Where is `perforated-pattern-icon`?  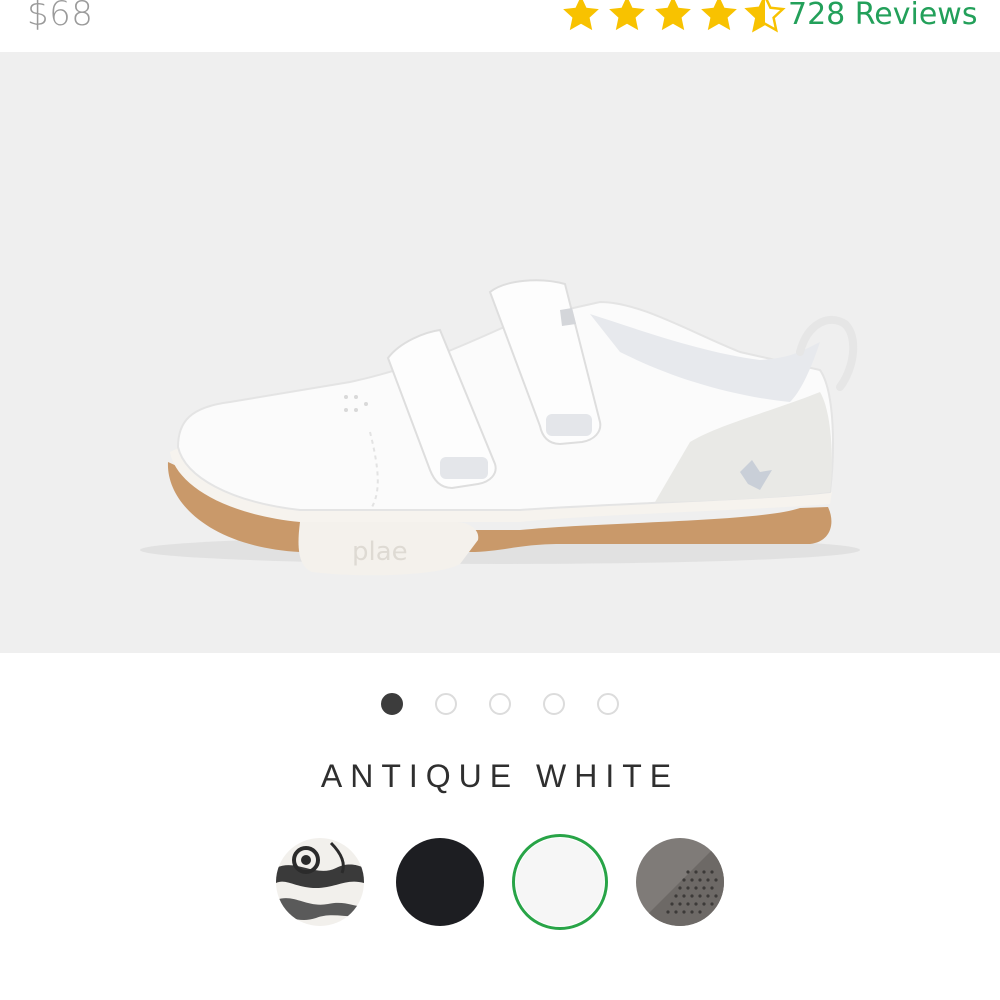
perforated-pattern-icon is located at coordinates (680, 882).